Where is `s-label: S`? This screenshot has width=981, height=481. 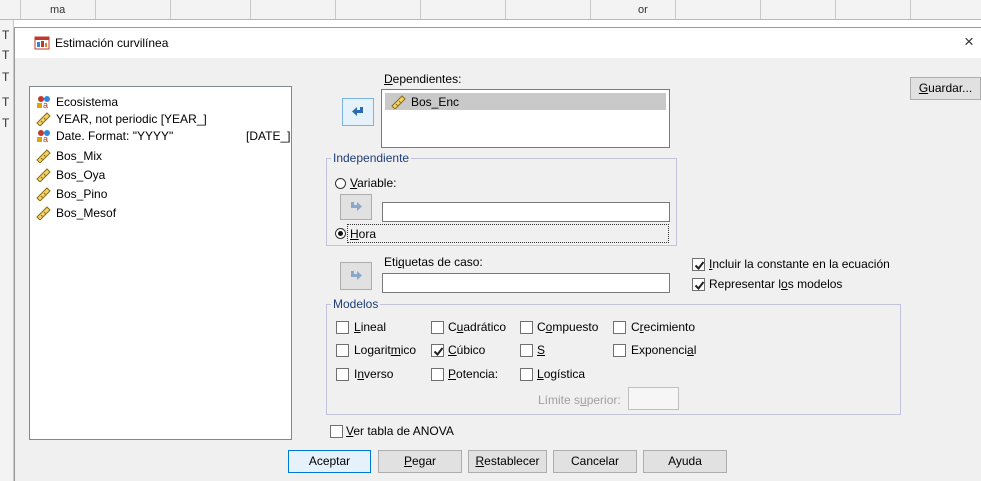
s-label: S is located at coordinates (541, 350).